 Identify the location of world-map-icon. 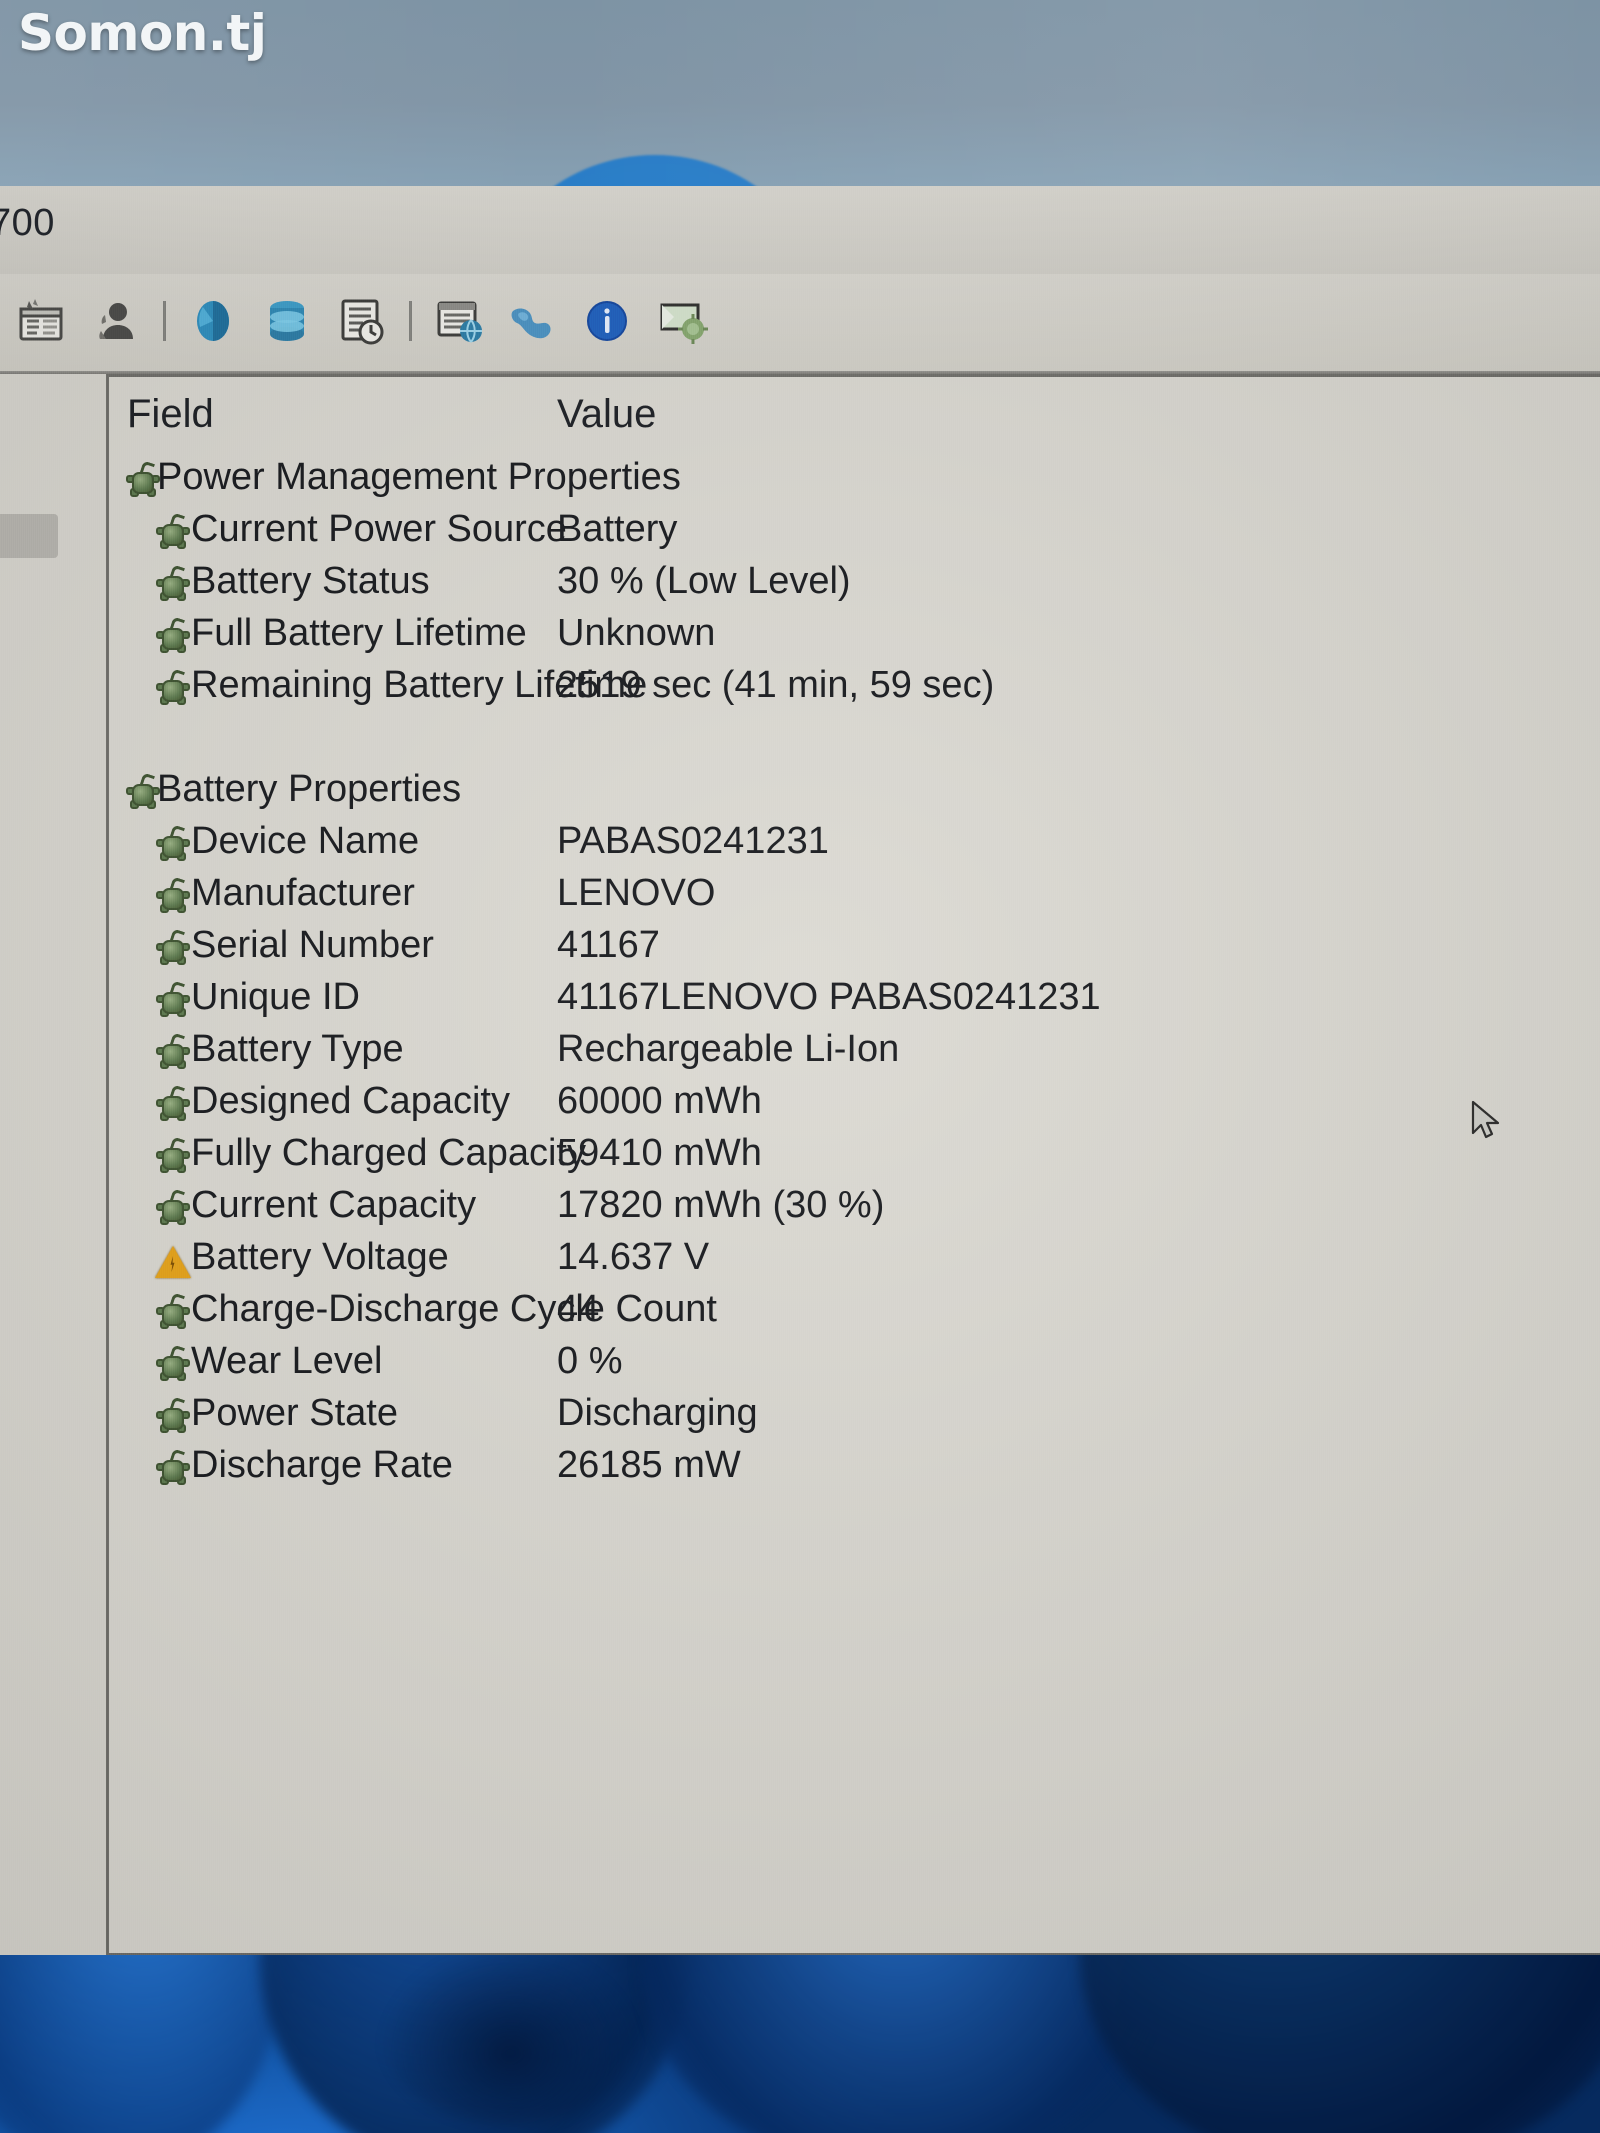
(533, 321).